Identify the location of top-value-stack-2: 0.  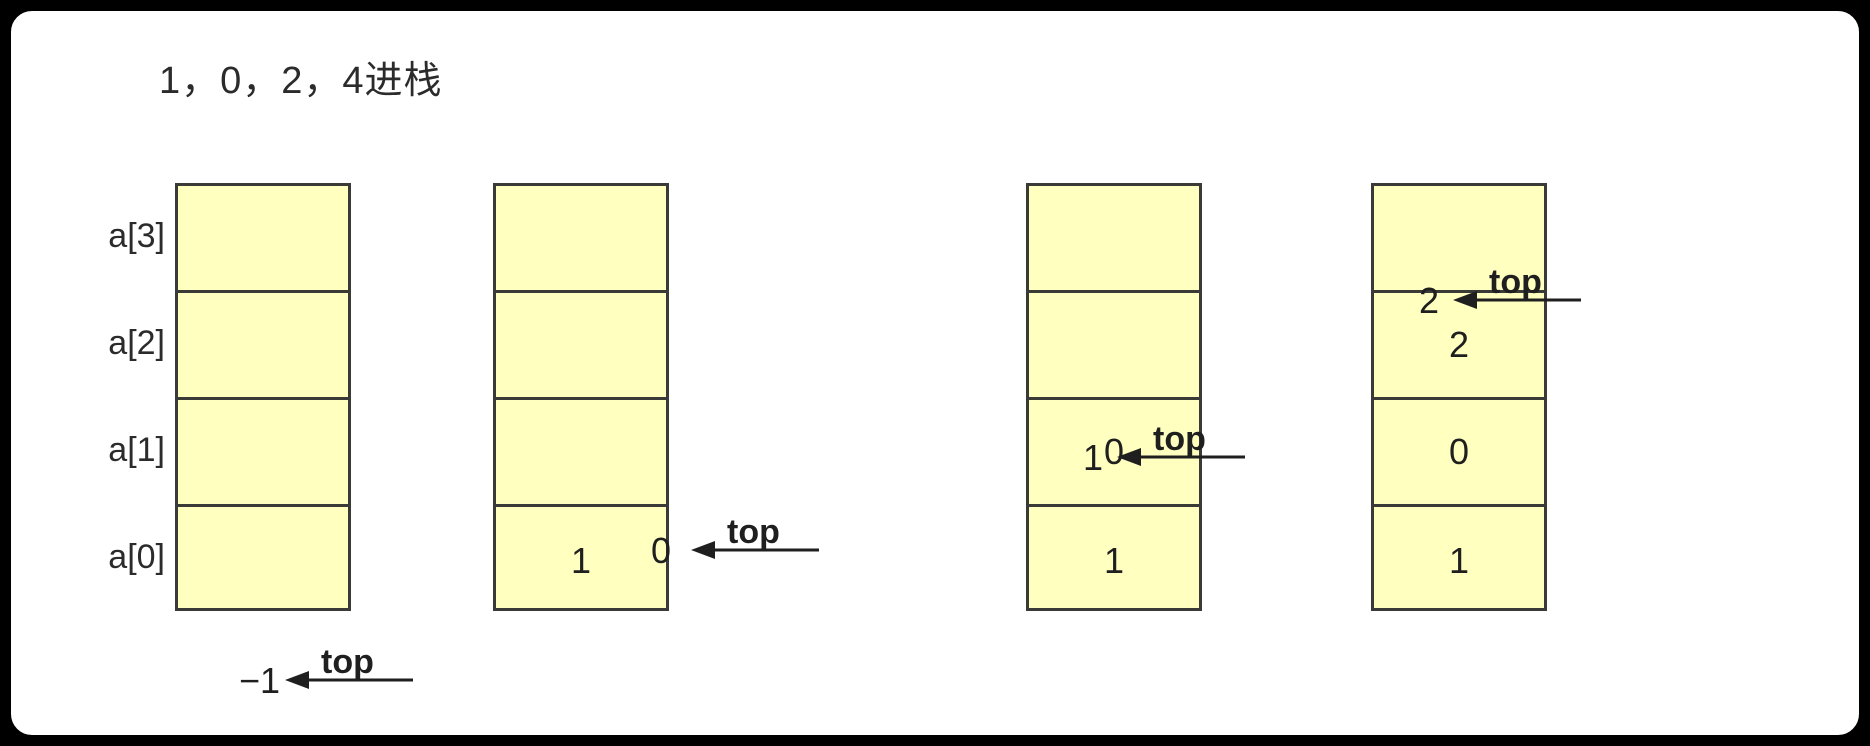
(661, 550).